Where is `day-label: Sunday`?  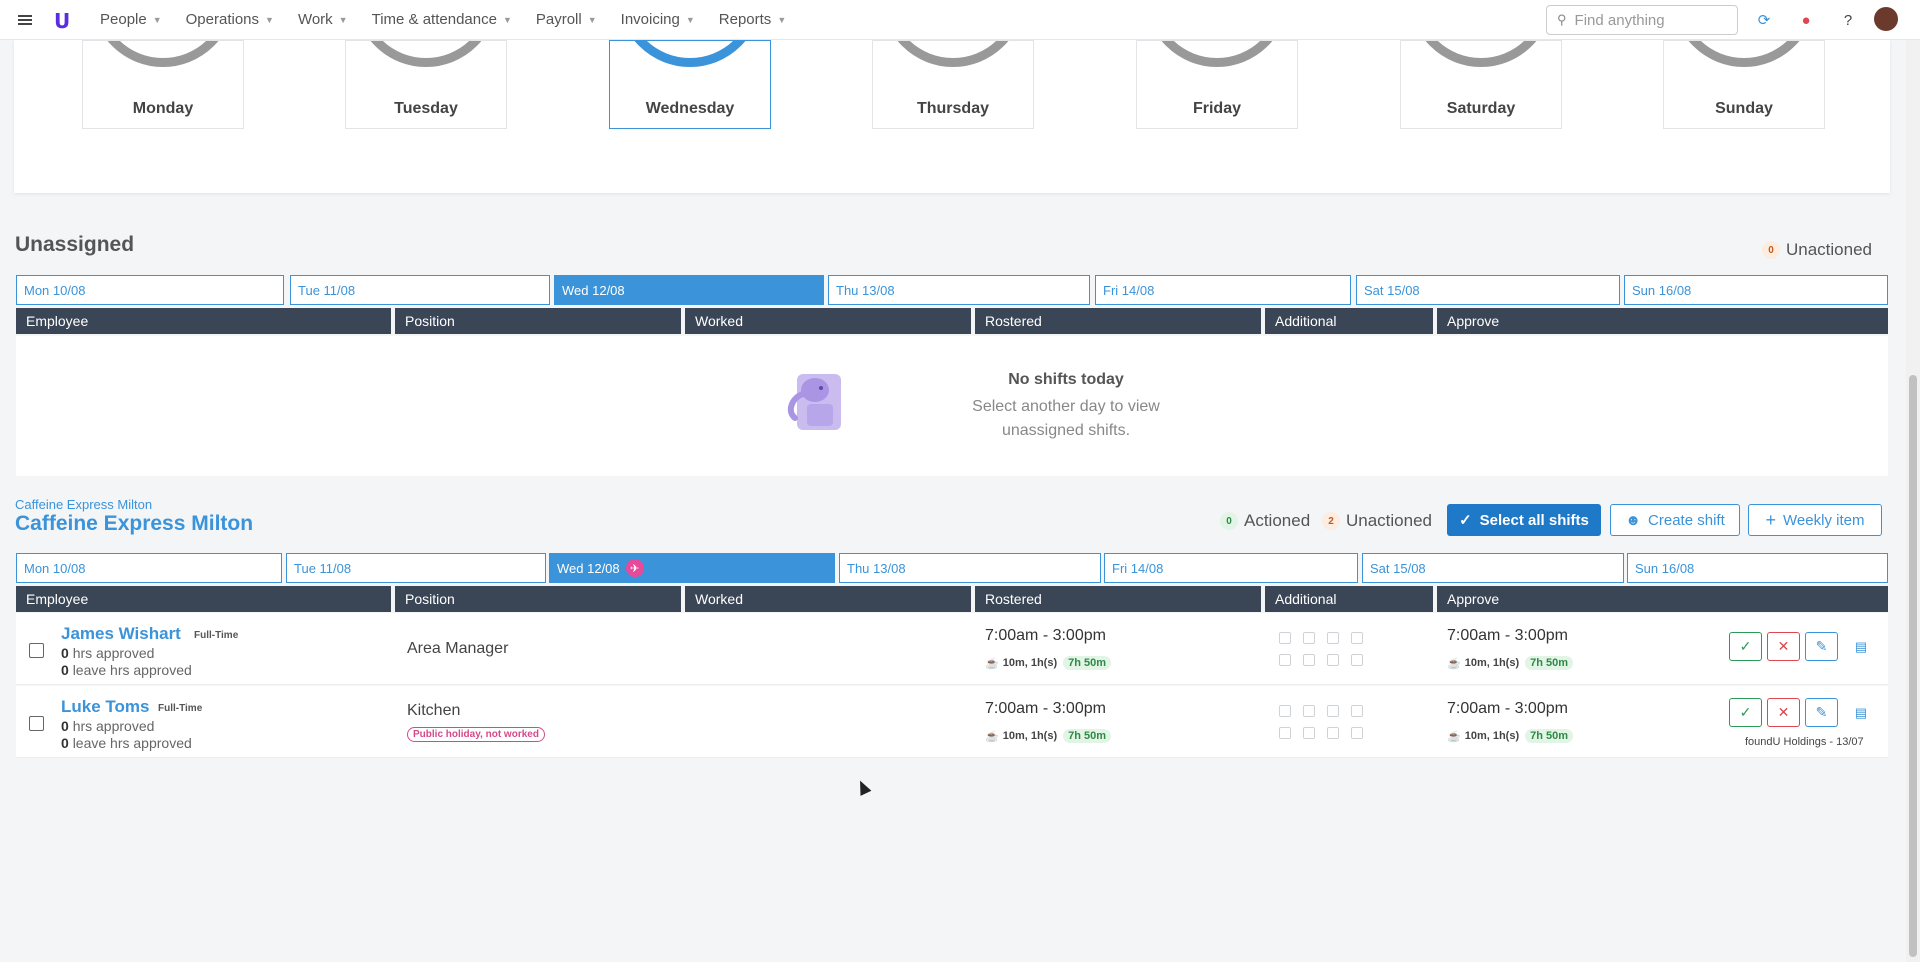
day-label: Sunday is located at coordinates (1744, 108).